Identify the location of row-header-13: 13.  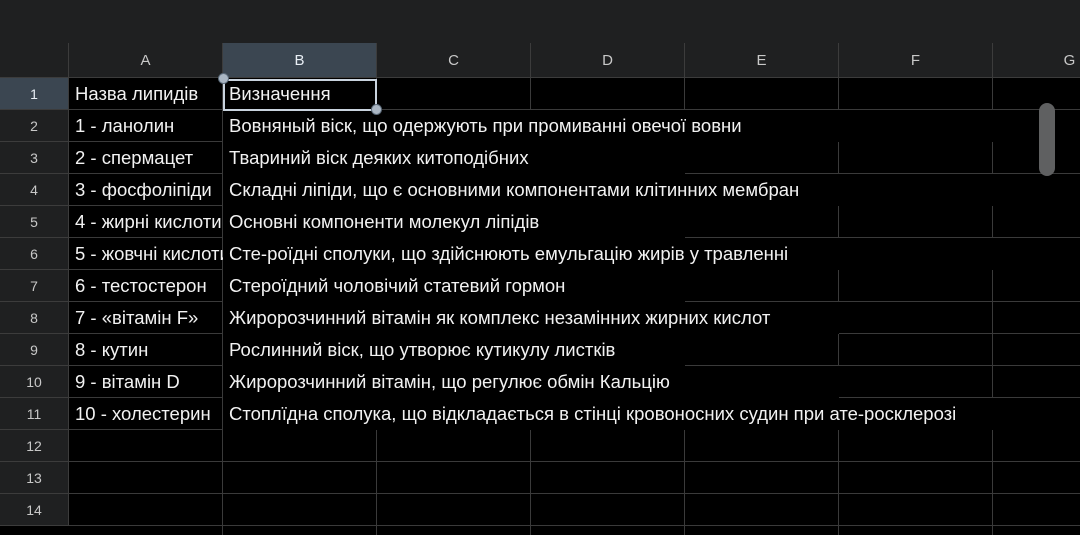
(34, 478).